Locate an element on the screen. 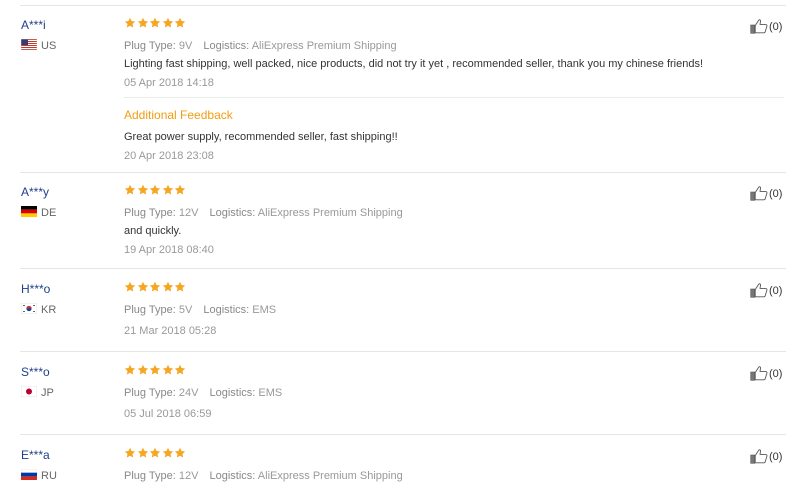 Image resolution: width=800 pixels, height=490 pixels. de-flag-icon is located at coordinates (29, 211).